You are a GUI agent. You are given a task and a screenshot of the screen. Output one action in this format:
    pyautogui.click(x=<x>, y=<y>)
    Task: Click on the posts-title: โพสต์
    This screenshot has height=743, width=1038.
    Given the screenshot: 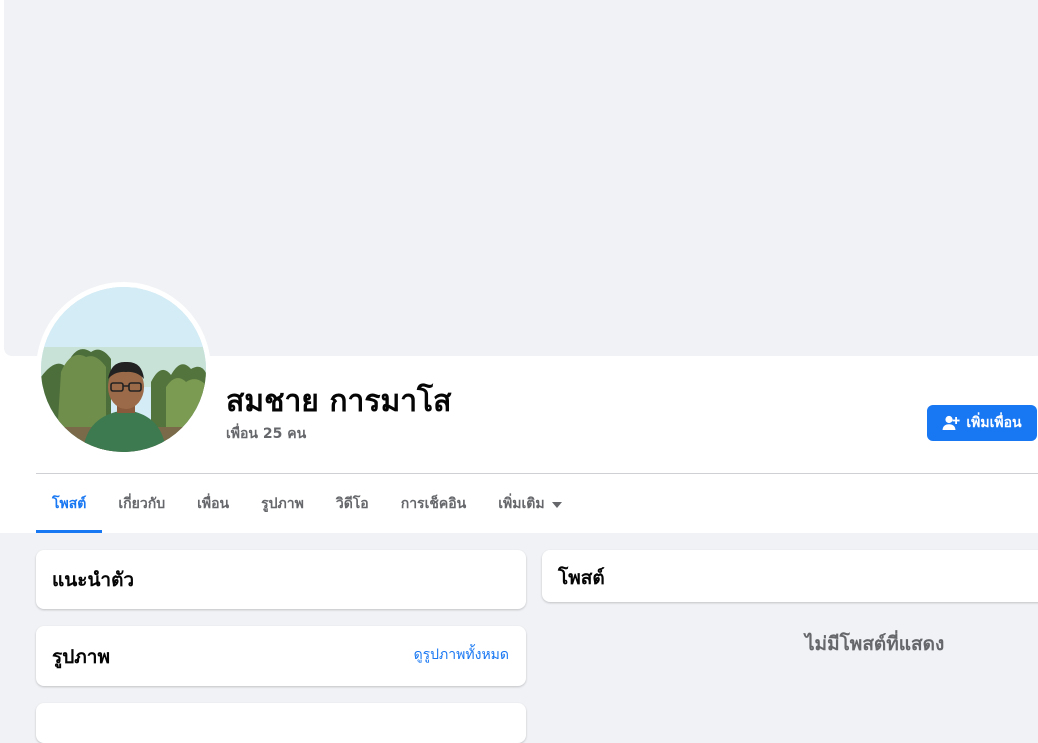 What is the action you would take?
    pyautogui.click(x=581, y=578)
    